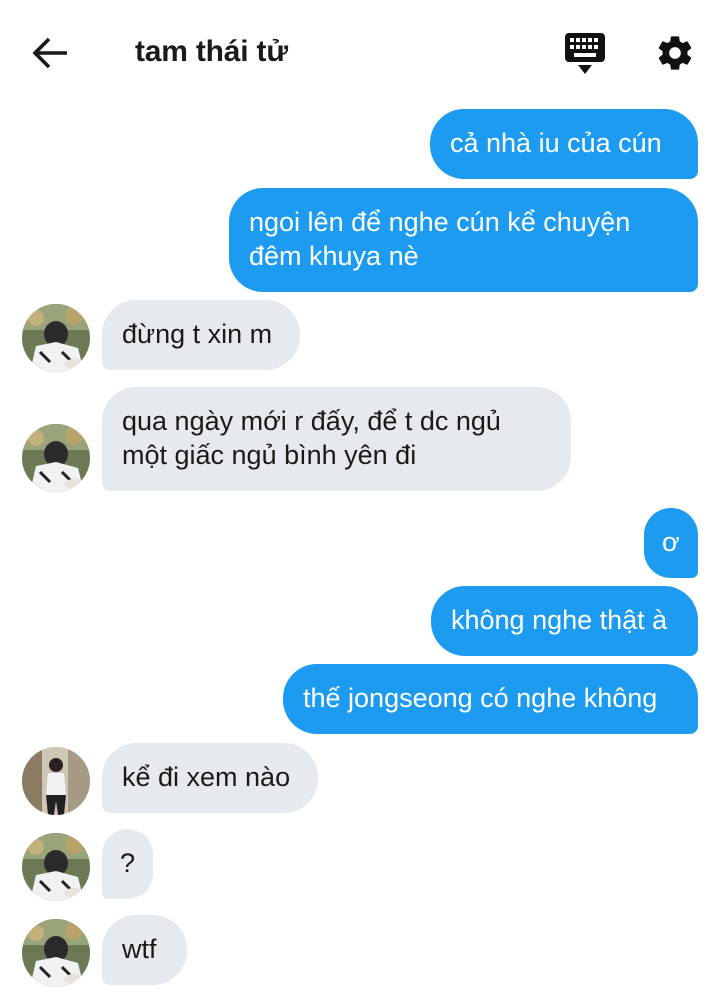 Image resolution: width=719 pixels, height=999 pixels. Describe the element at coordinates (201, 335) in the screenshot. I see `incoming-message: đừng t xin m` at that location.